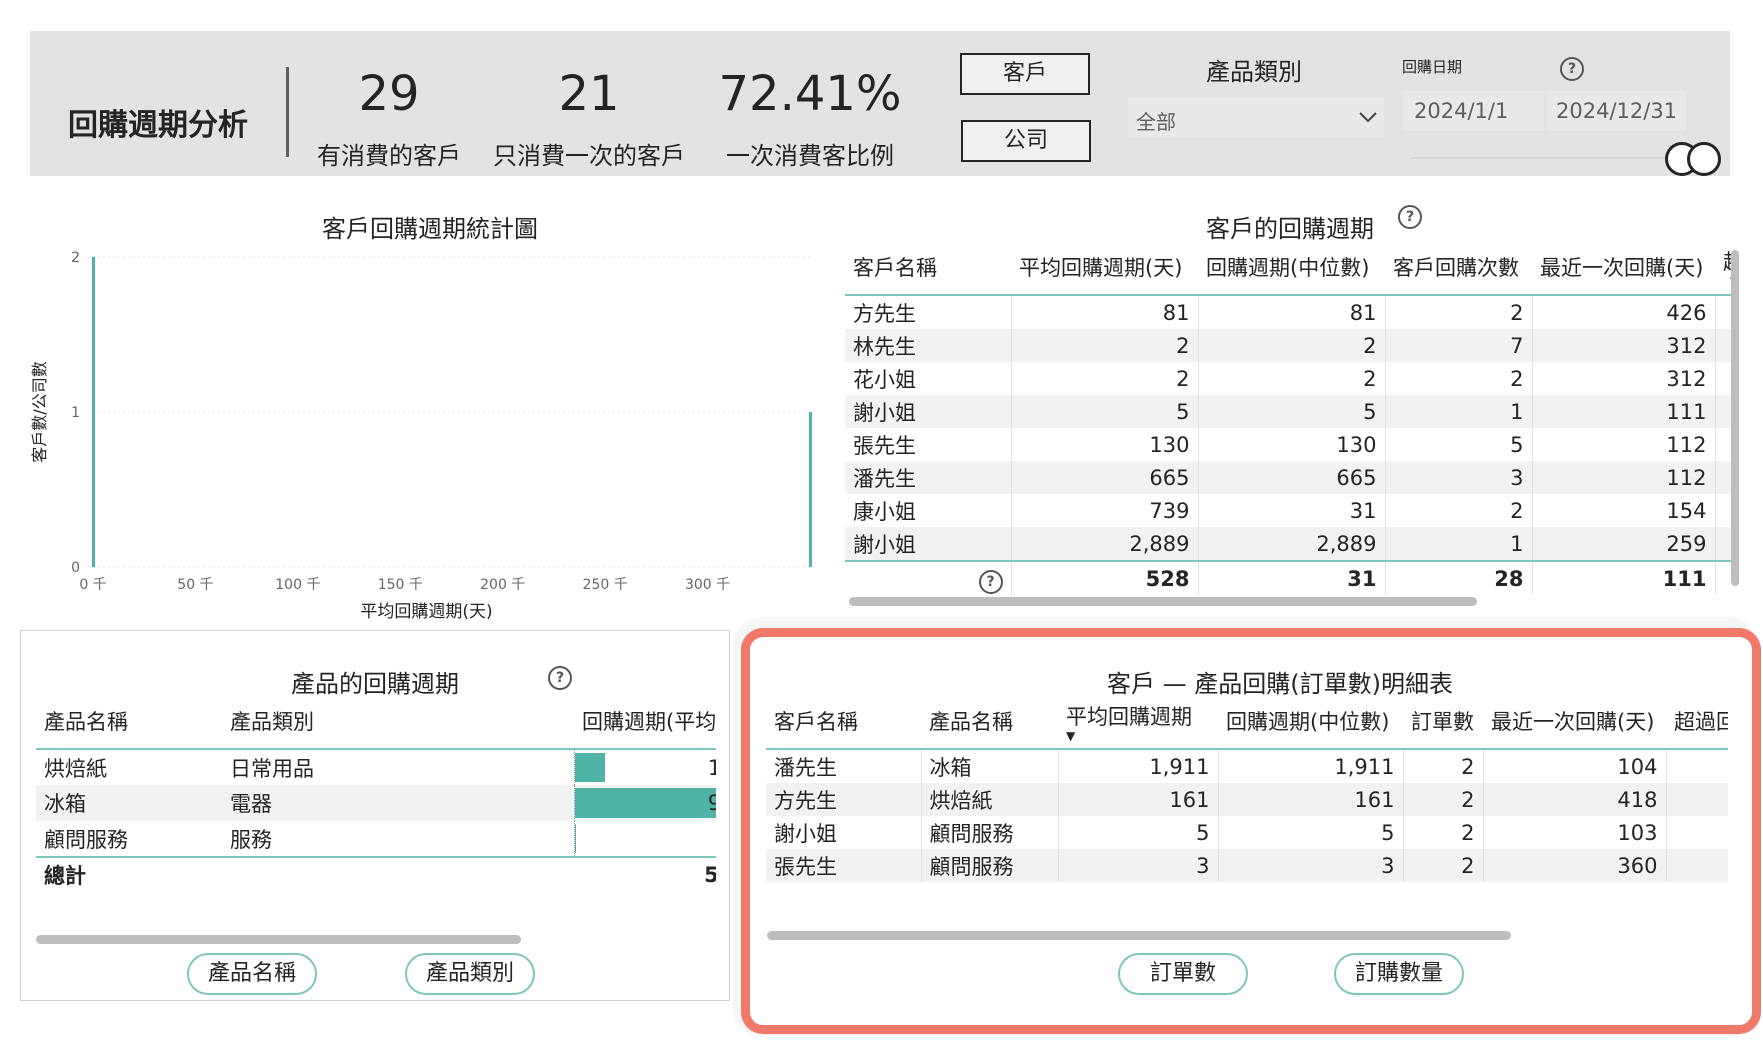 This screenshot has height=1041, width=1763. I want to click on table-row: 烘焙紙 日常用品 161, so click(376, 767).